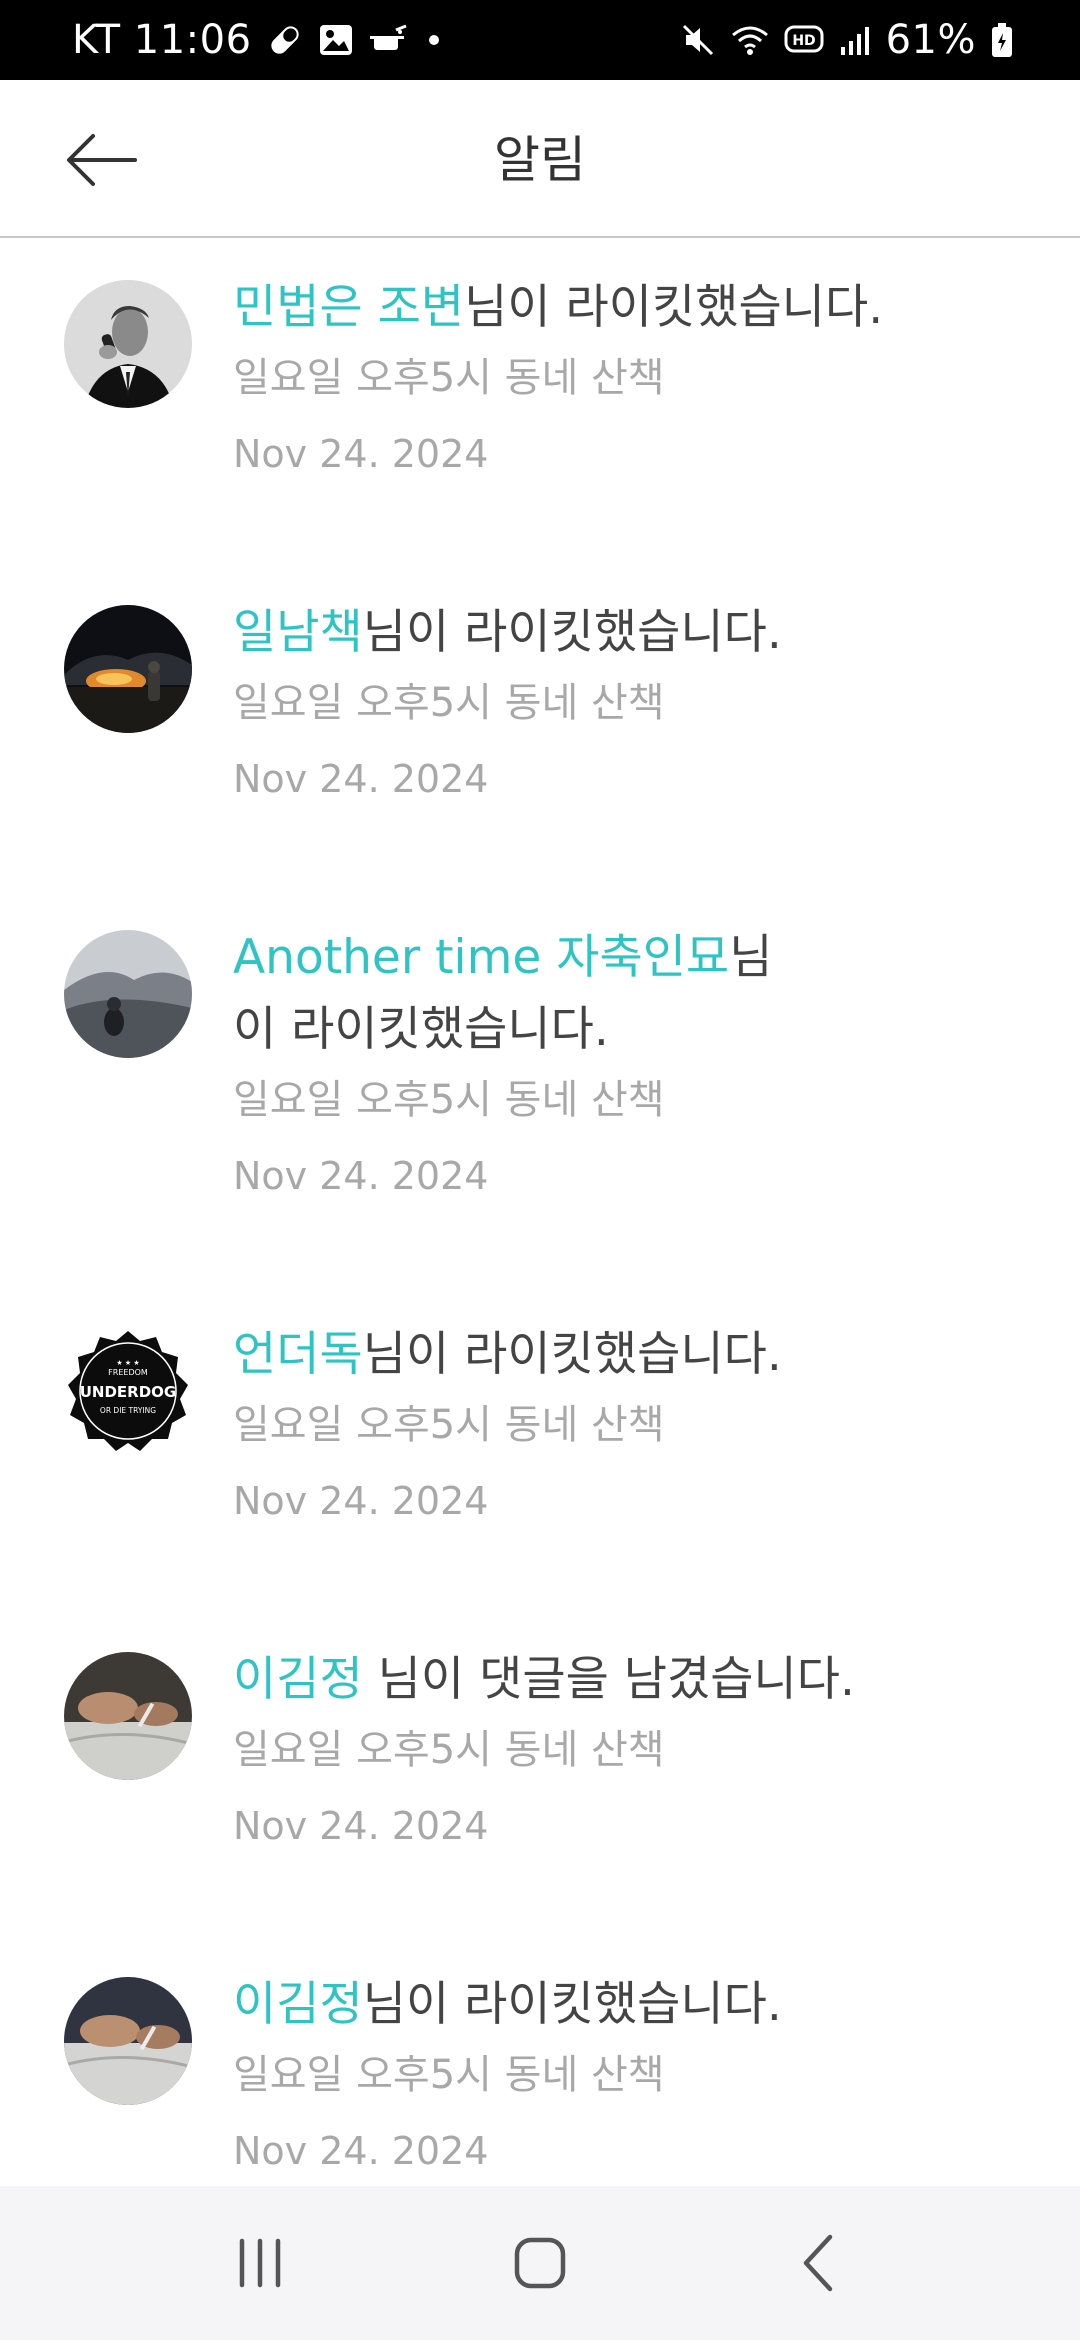 Image resolution: width=1080 pixels, height=2340 pixels. I want to click on app-header: 알림, so click(540, 159).